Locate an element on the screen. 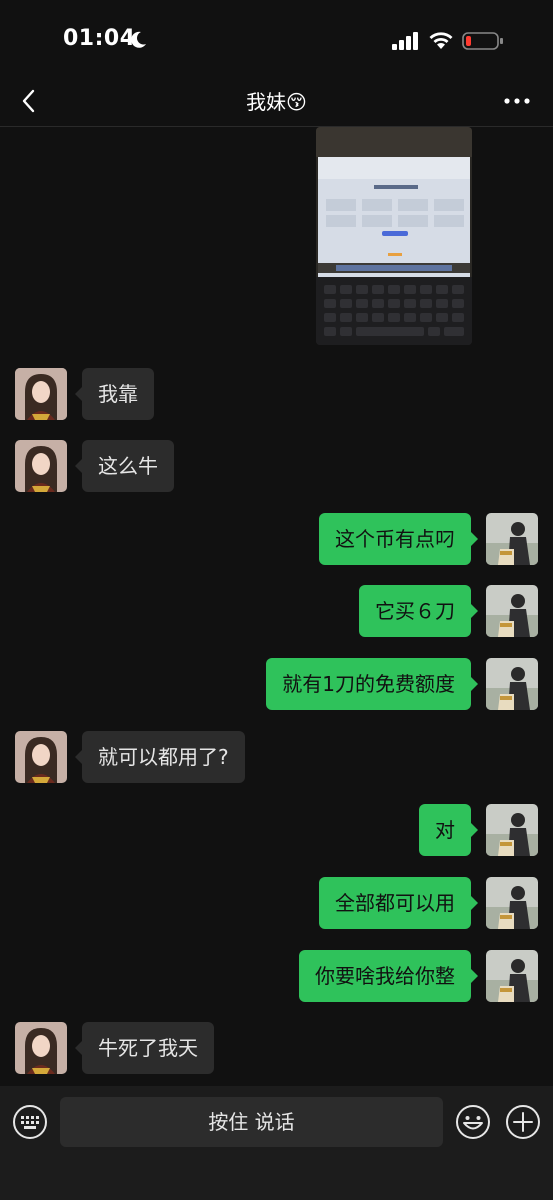  chat-title: 我妹😚 is located at coordinates (276, 102).